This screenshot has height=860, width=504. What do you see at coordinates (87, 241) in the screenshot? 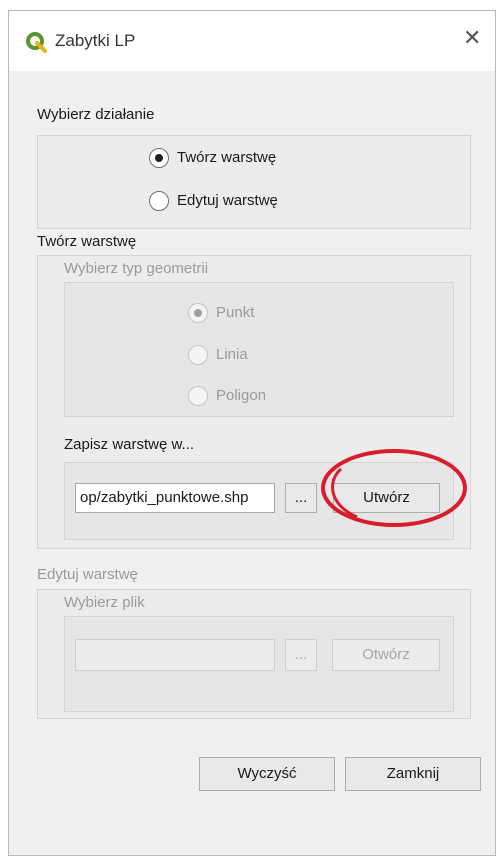
I see `create-group-title: Twórz warstwę` at bounding box center [87, 241].